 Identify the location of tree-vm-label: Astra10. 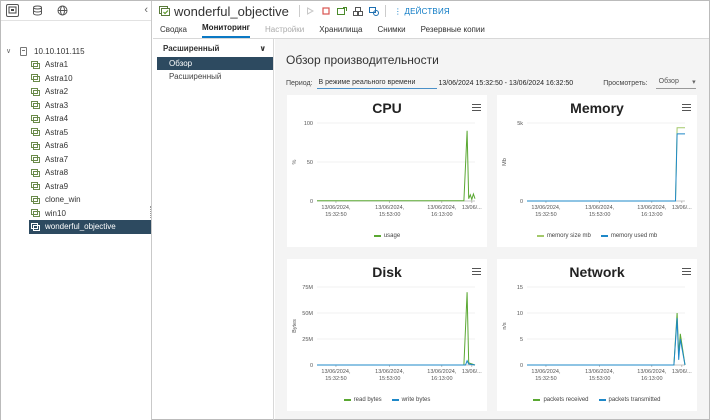
(59, 78).